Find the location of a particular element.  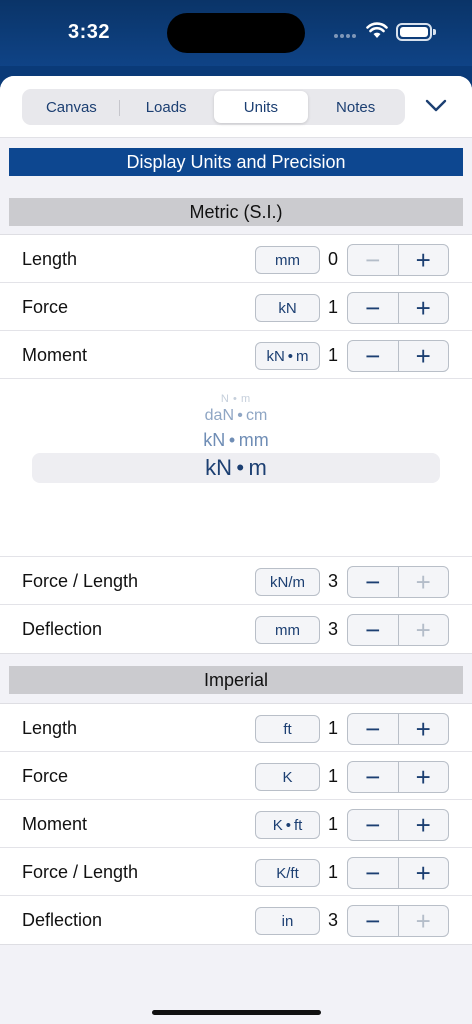

tab-loads: Loads is located at coordinates (166, 107).